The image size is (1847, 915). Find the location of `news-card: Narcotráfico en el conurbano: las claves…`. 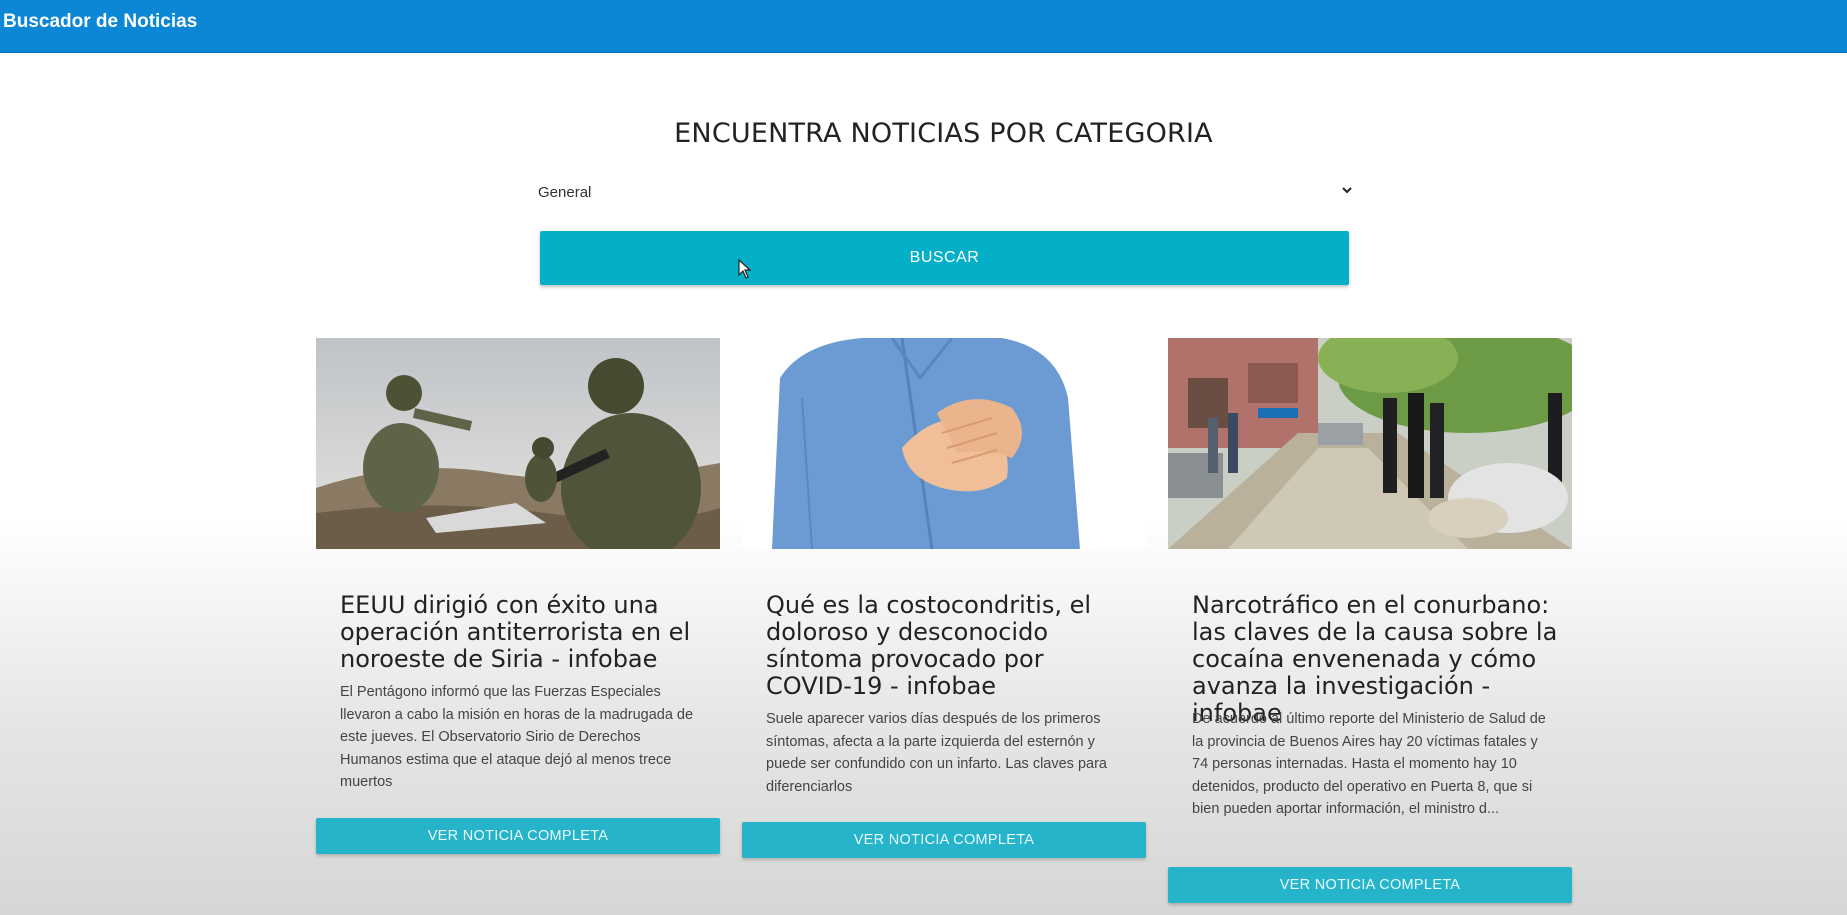

news-card: Narcotráfico en el conurbano: las claves… is located at coordinates (1370, 621).